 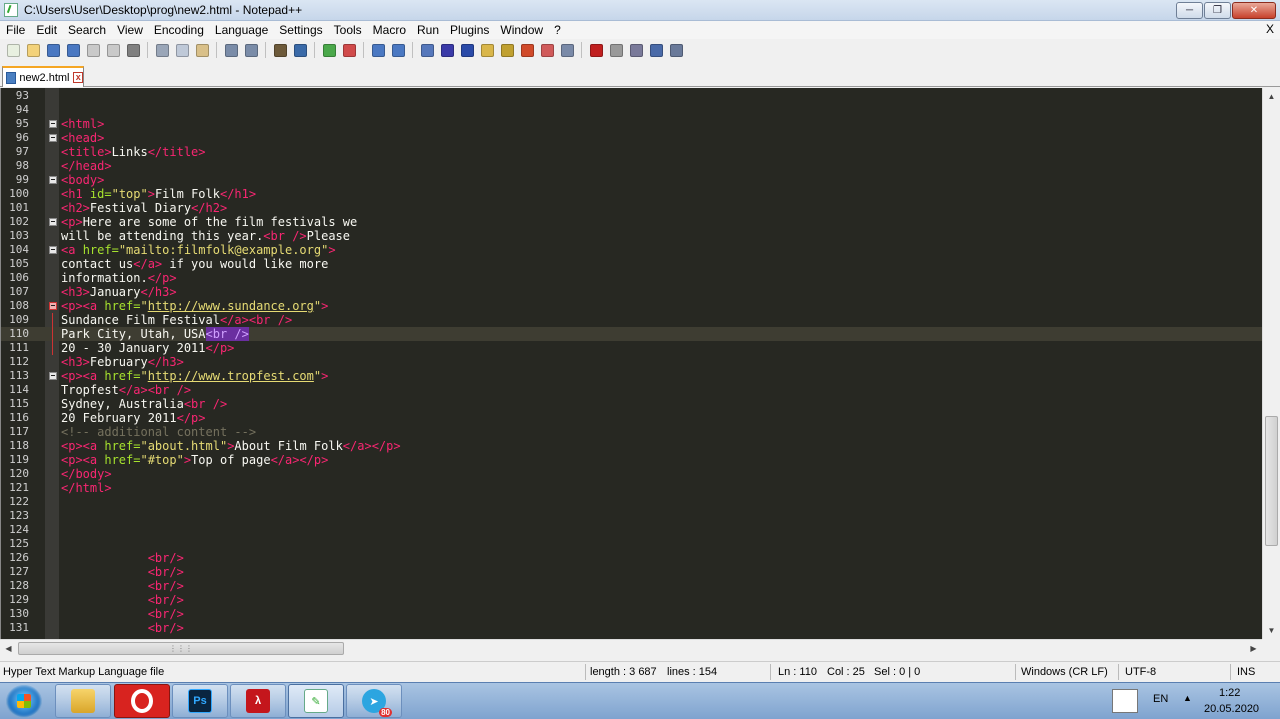 What do you see at coordinates (631, 614) in the screenshot?
I see `code-line: 130 <br/>` at bounding box center [631, 614].